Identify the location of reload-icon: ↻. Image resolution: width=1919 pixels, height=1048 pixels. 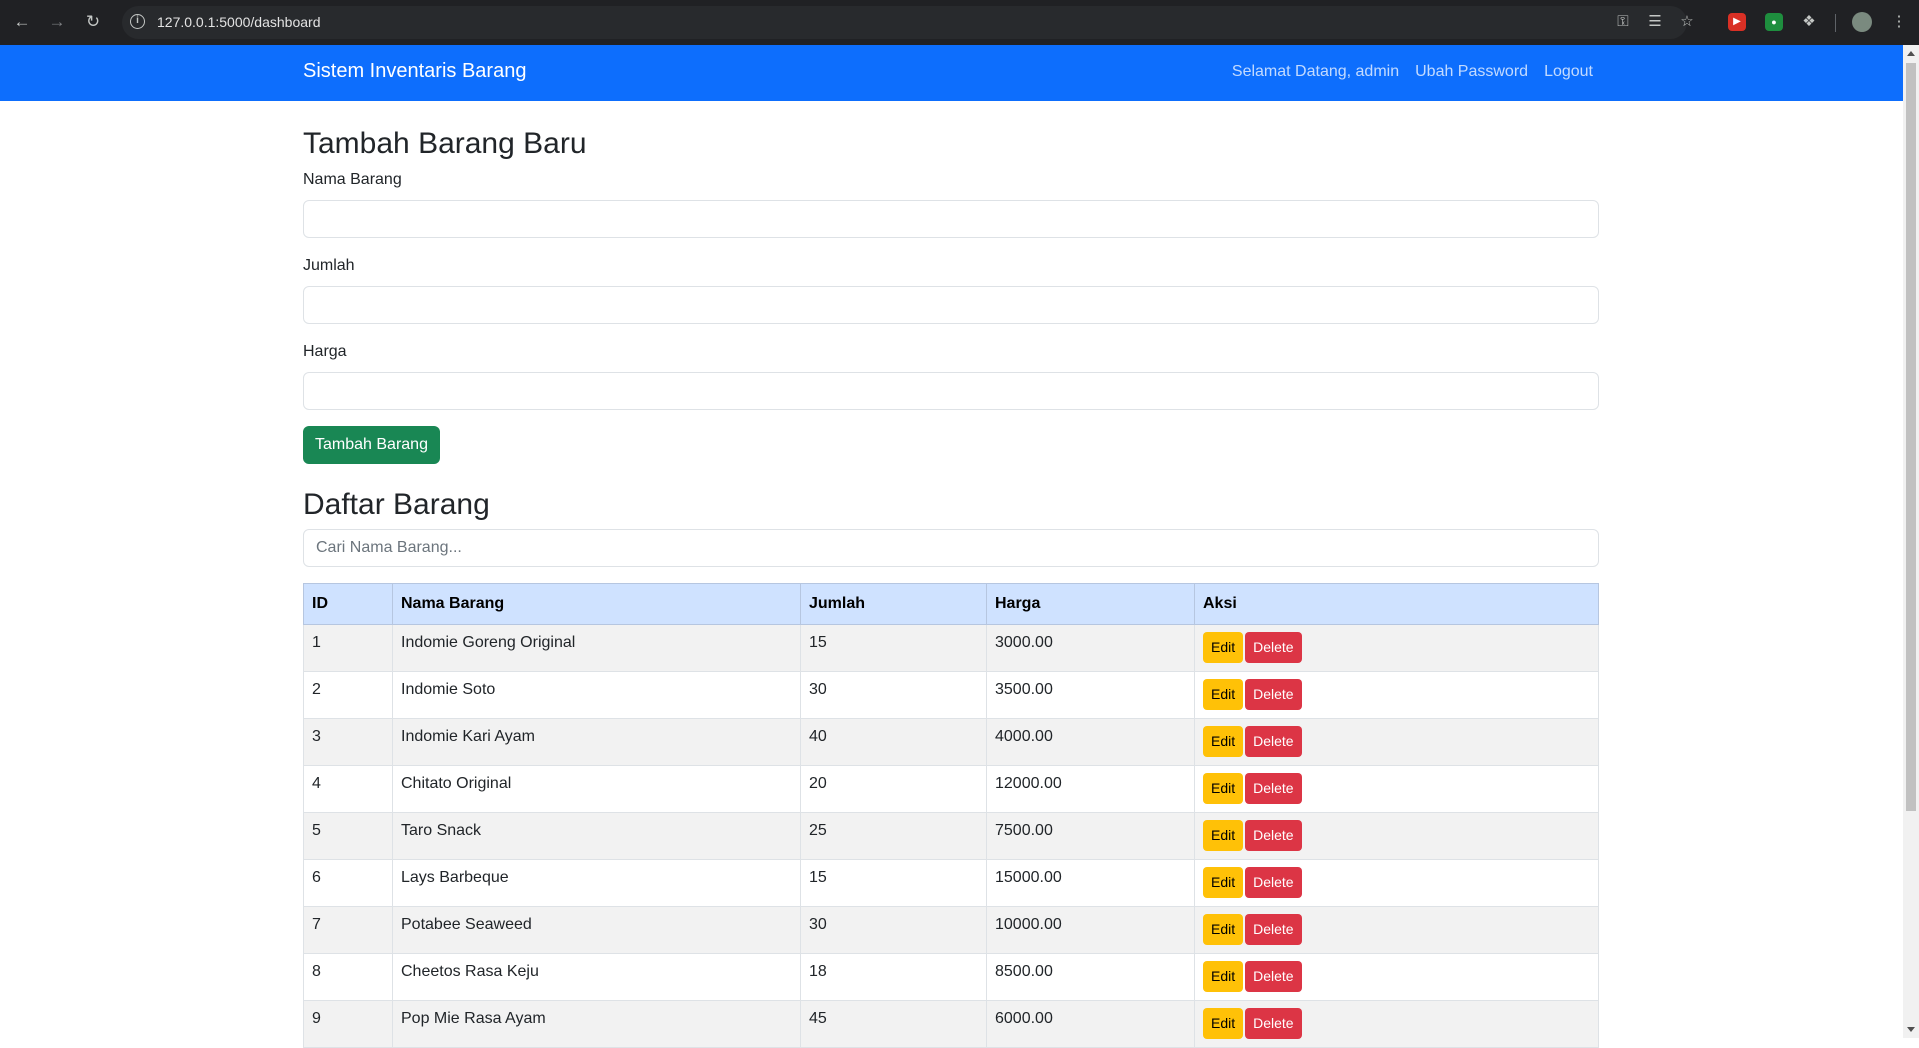
(93, 22).